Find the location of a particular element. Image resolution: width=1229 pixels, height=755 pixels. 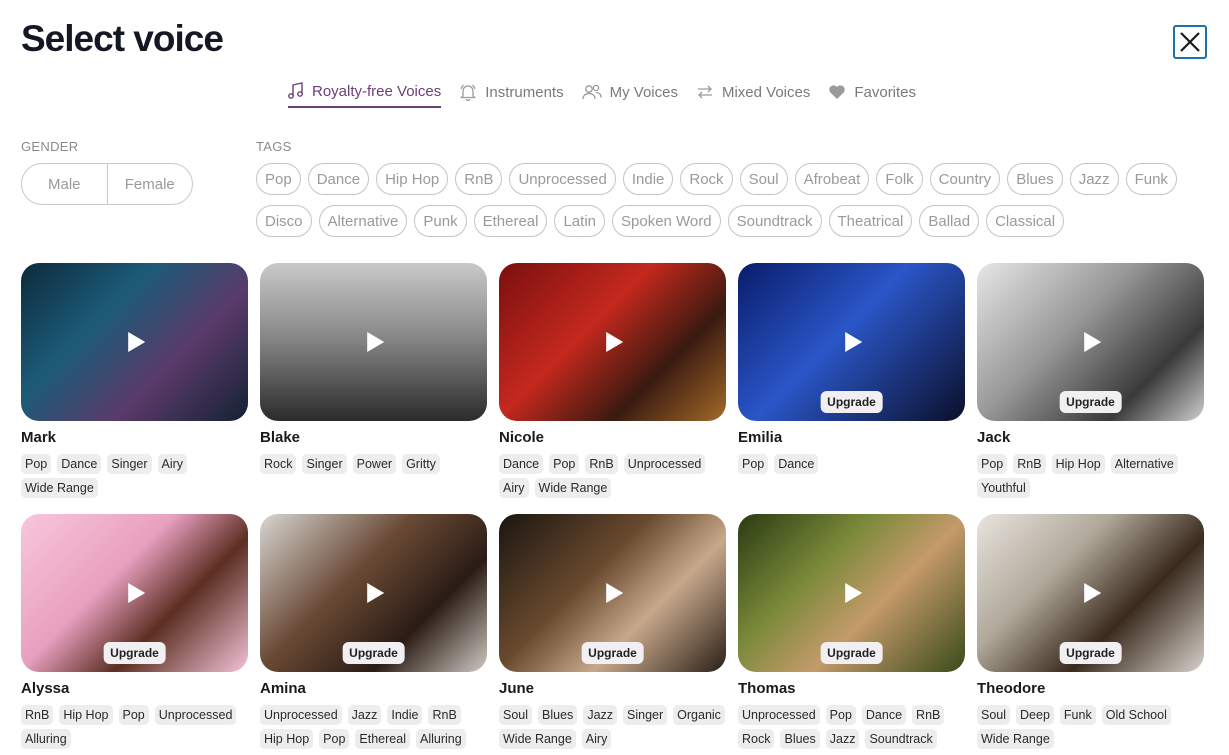

voice-card: Blake Rock Singer Power Gritty is located at coordinates (373, 378).